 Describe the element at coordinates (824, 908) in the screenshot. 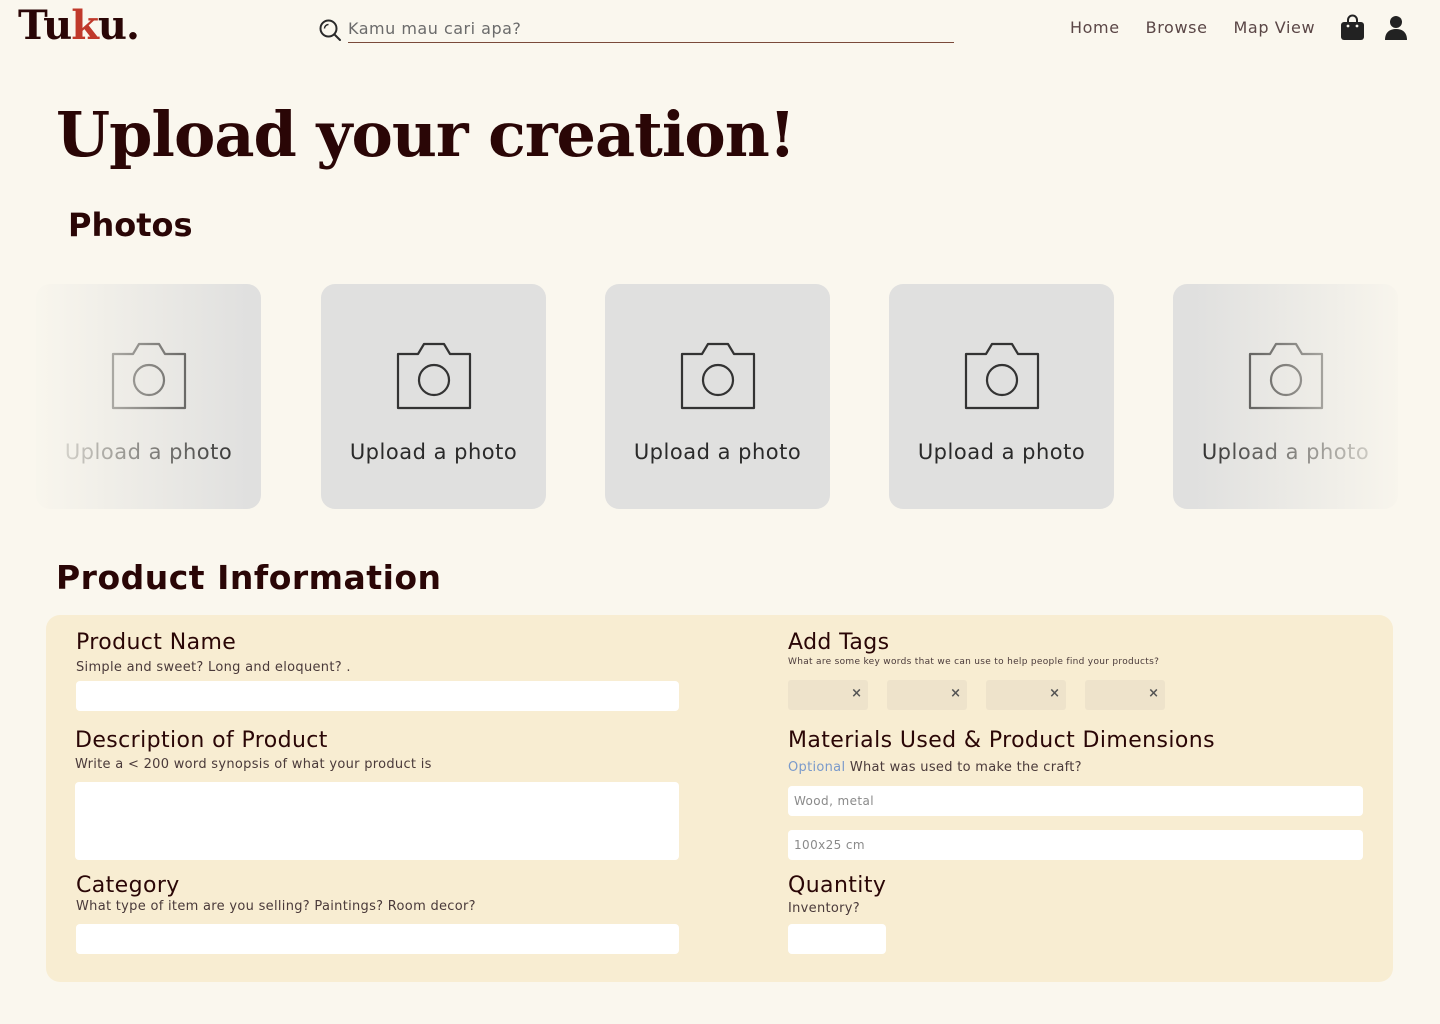

I see `quantity-help: Inventory?` at that location.